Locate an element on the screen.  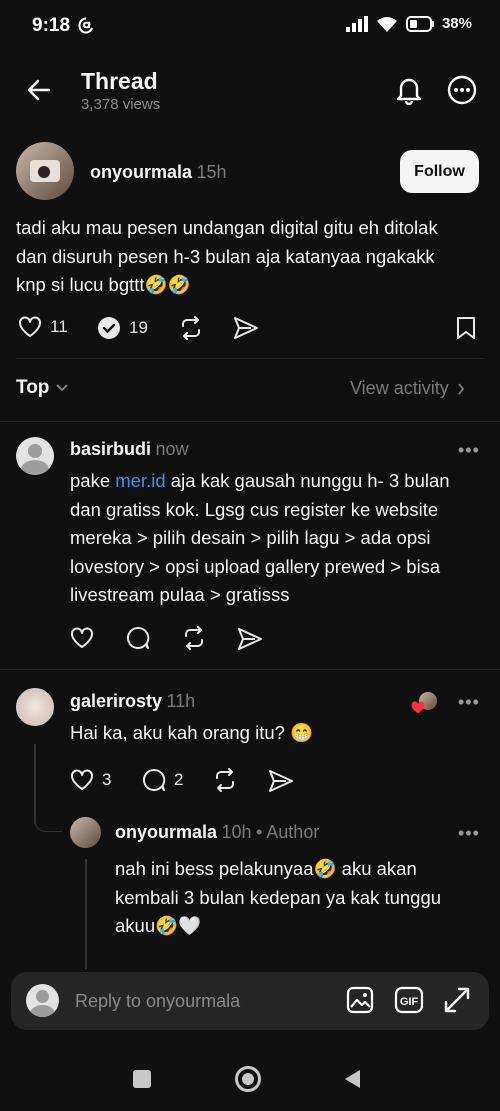
back-arrow-icon is located at coordinates (39, 90).